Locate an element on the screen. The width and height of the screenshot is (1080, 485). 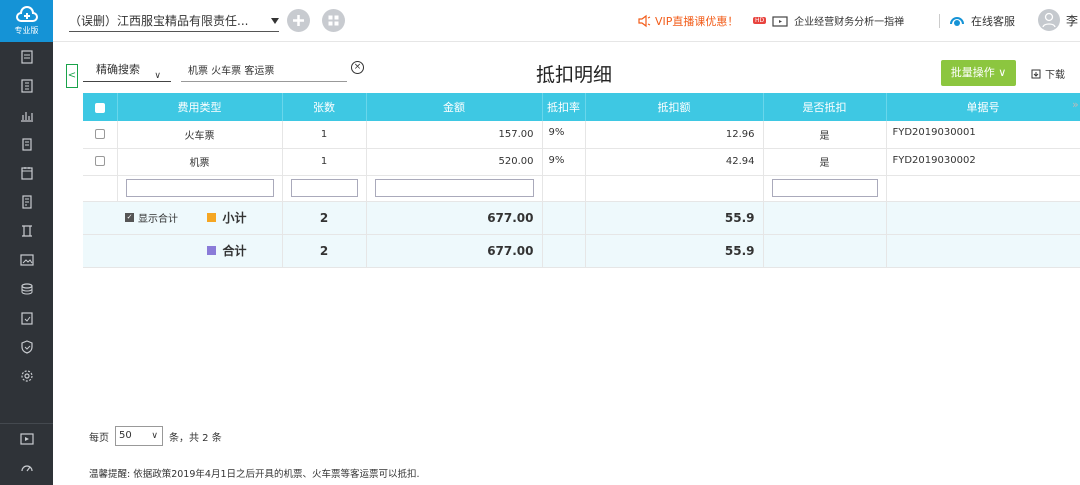
sidebar-item-voucher is located at coordinates (26, 56).